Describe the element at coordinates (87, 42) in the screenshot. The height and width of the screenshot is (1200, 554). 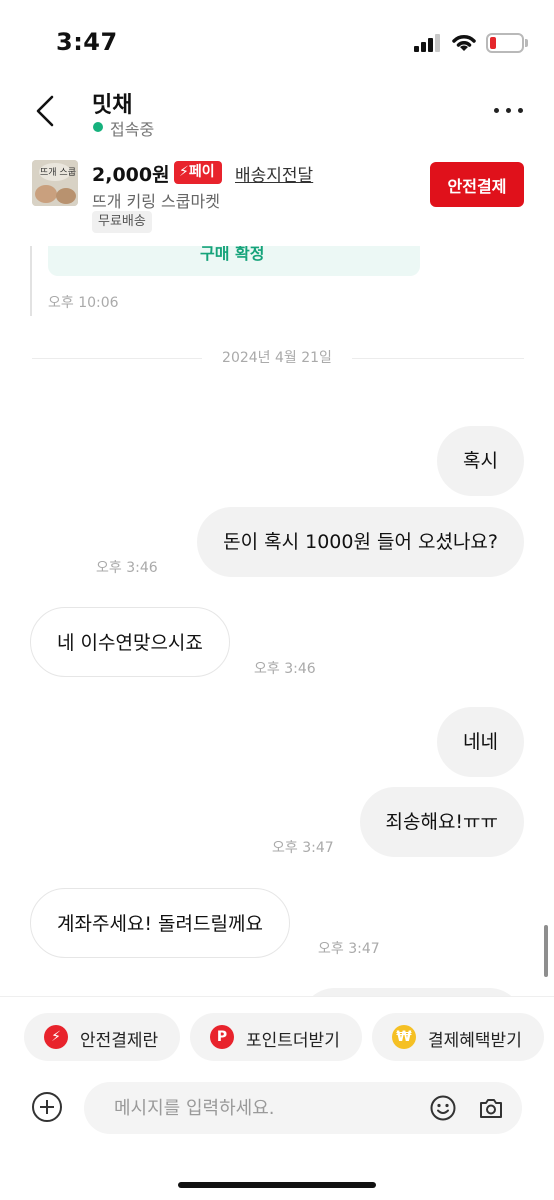
I see `status-time: 3:47` at that location.